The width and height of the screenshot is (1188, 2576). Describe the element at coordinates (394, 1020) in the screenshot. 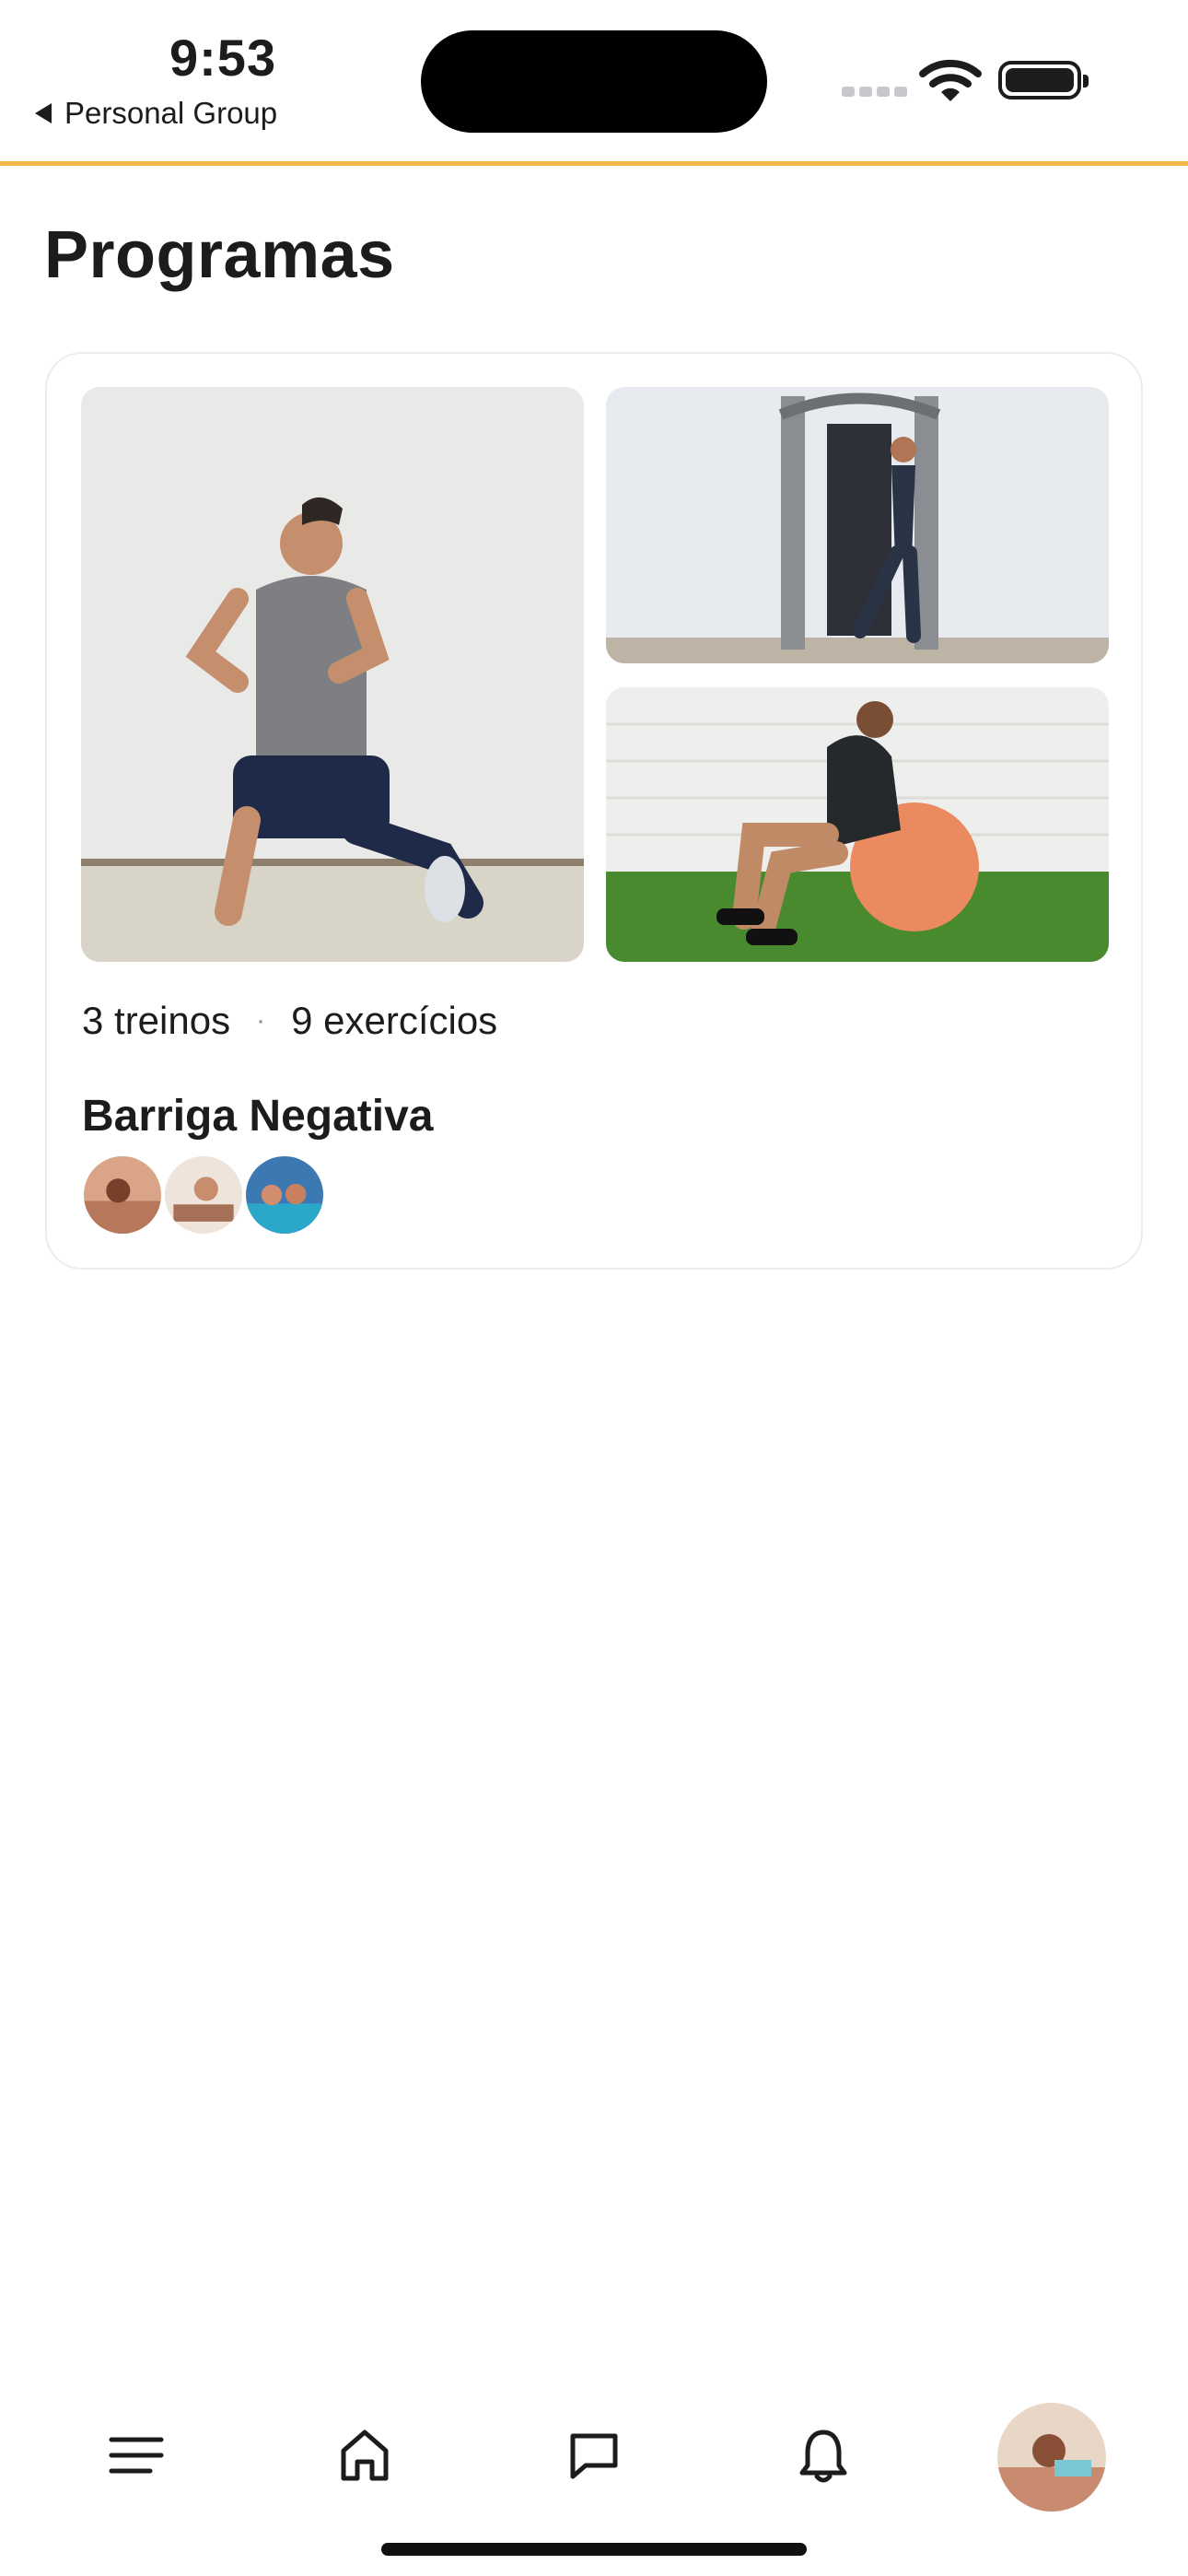

I see `exercises-count: 9 exercícios` at that location.